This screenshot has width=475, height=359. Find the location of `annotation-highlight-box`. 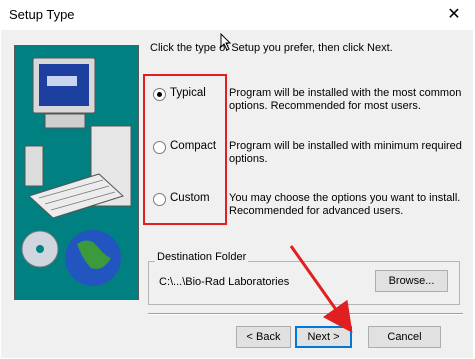

annotation-highlight-box is located at coordinates (185, 149).